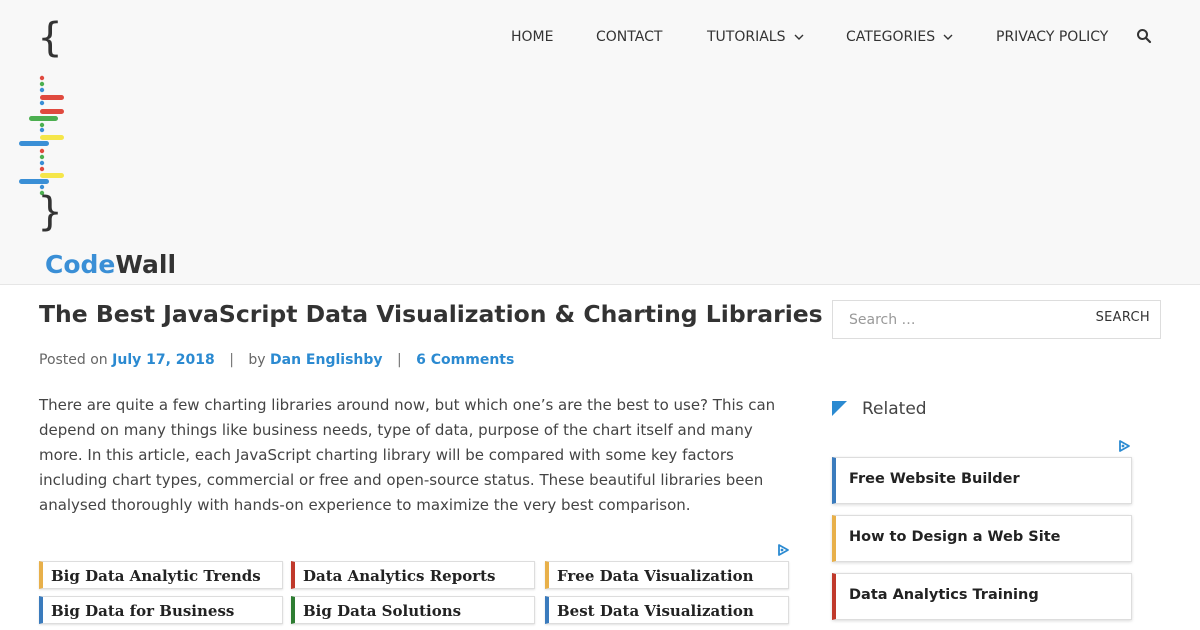 This screenshot has width=1200, height=630. I want to click on ad-link: Big Data Solutions, so click(413, 610).